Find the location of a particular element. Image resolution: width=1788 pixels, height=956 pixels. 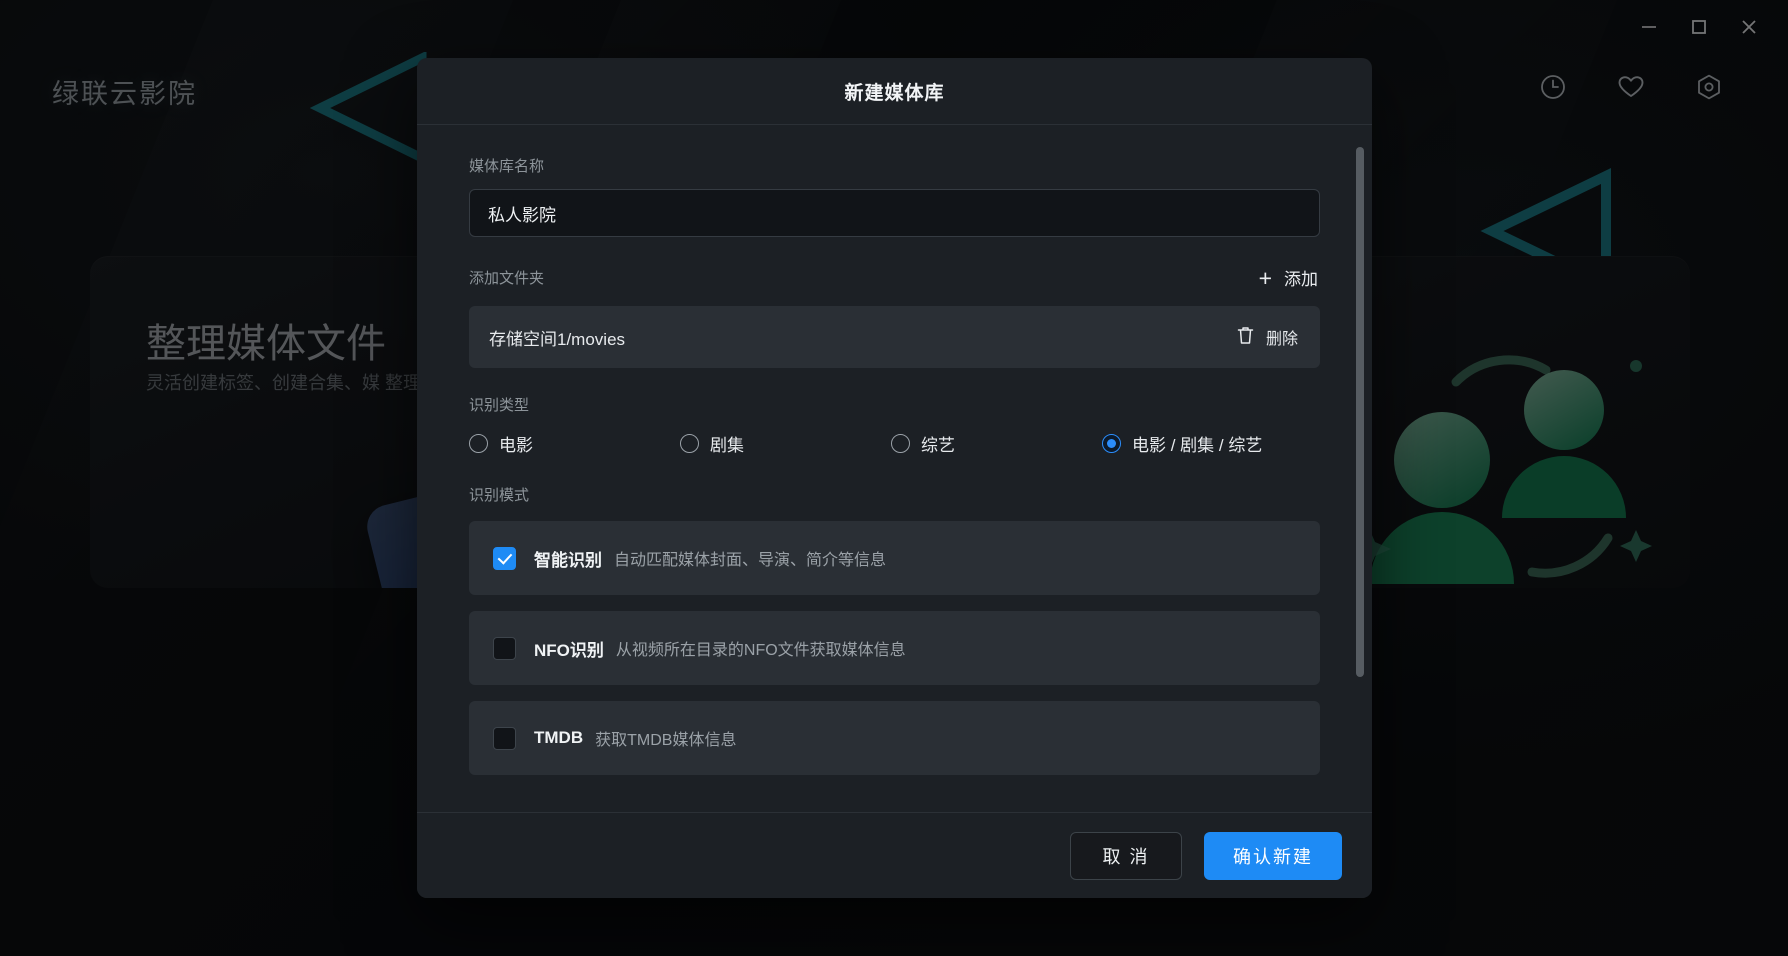

dialog-footer: 取 消 确认新建 is located at coordinates (894, 855).